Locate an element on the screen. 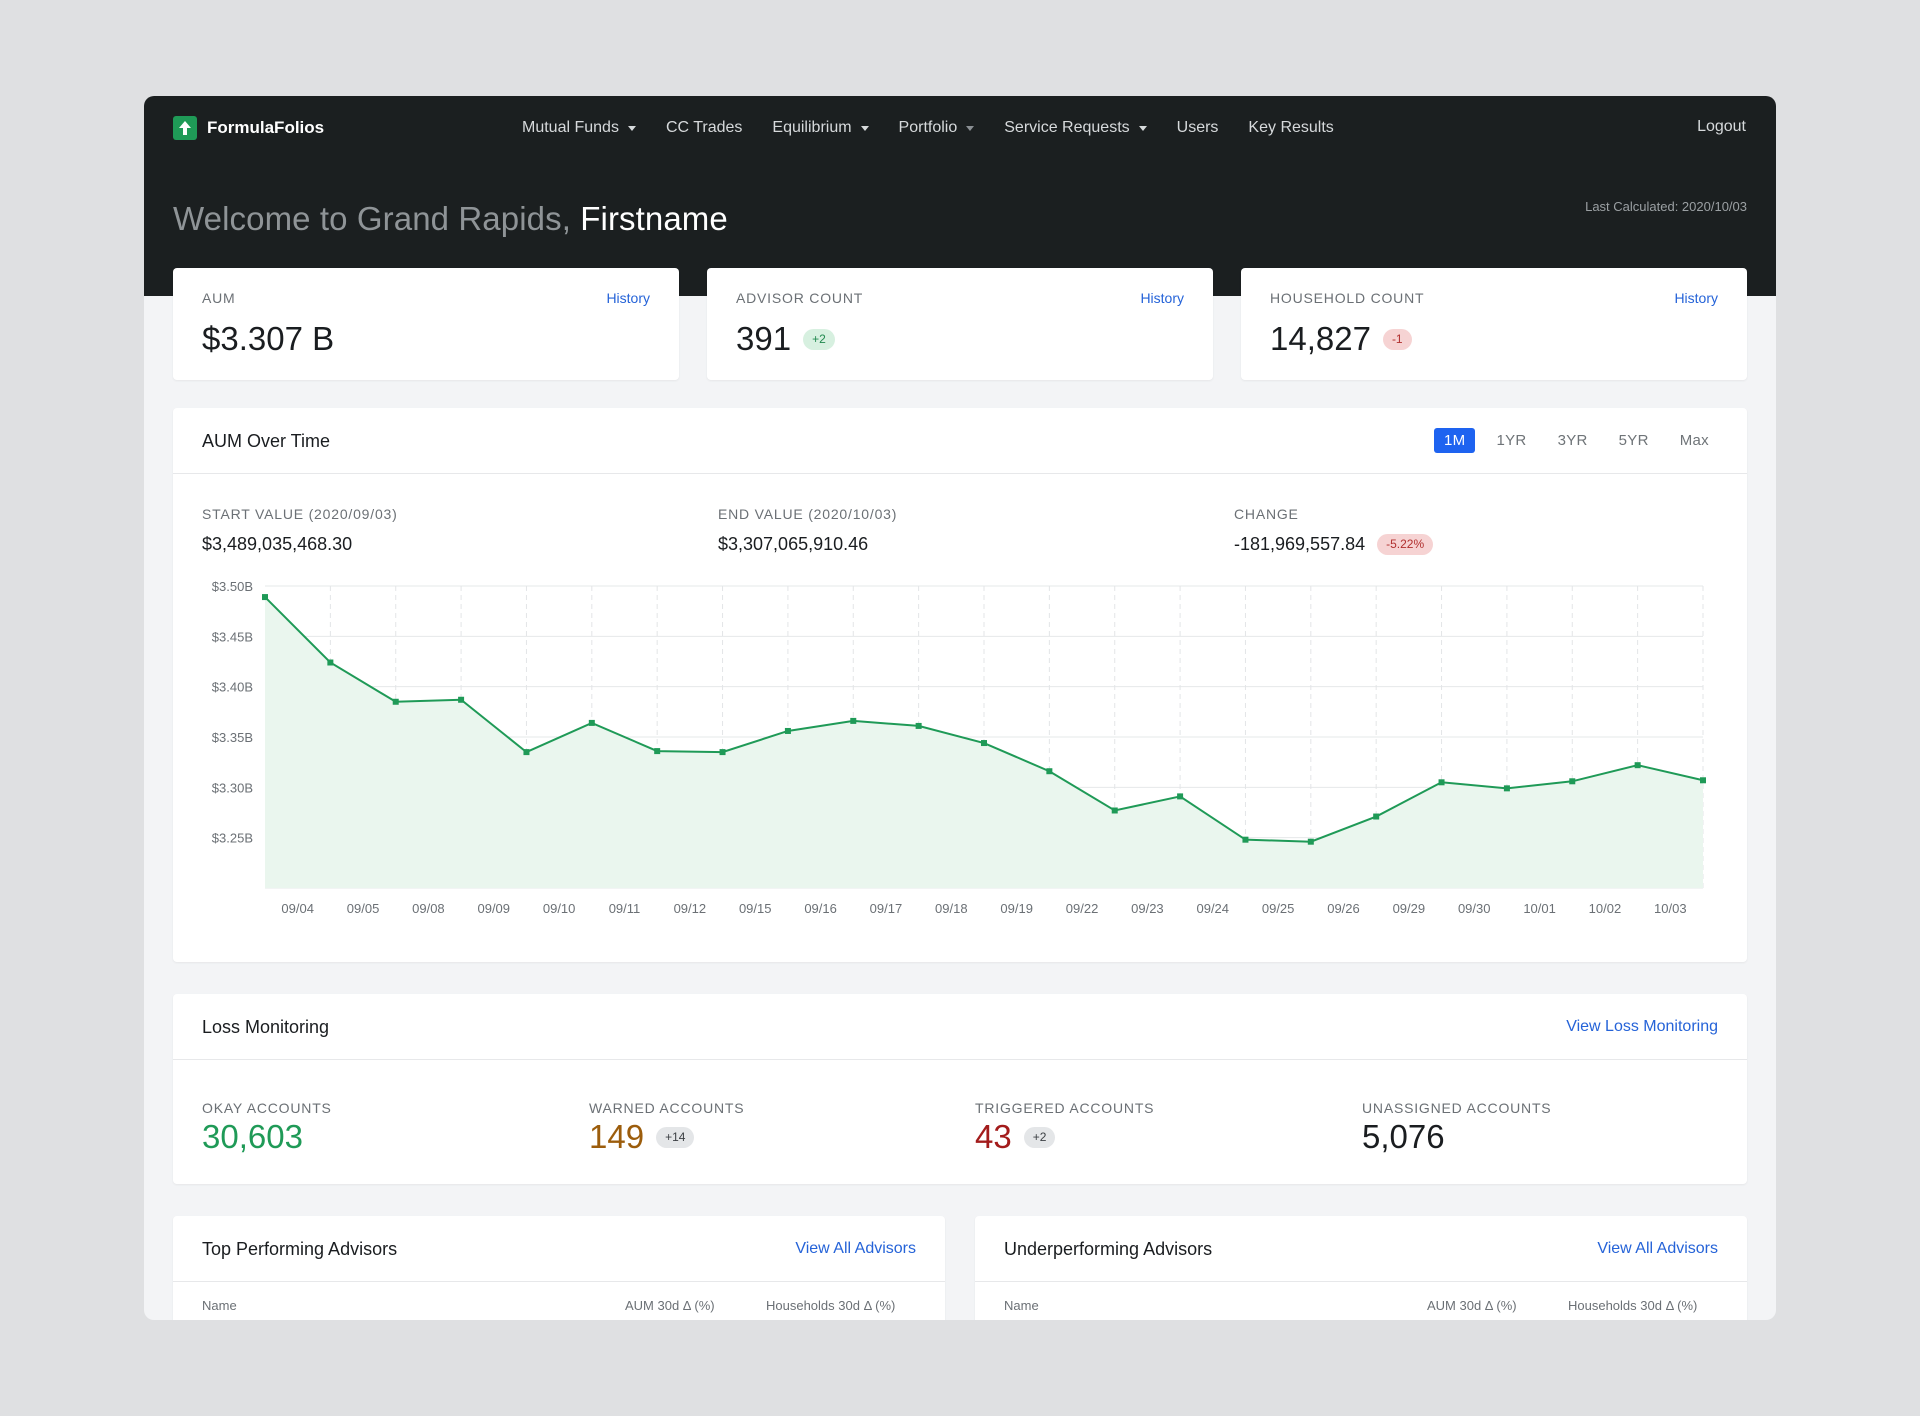 The width and height of the screenshot is (1920, 1416). range-tab-max: Max is located at coordinates (1694, 440).